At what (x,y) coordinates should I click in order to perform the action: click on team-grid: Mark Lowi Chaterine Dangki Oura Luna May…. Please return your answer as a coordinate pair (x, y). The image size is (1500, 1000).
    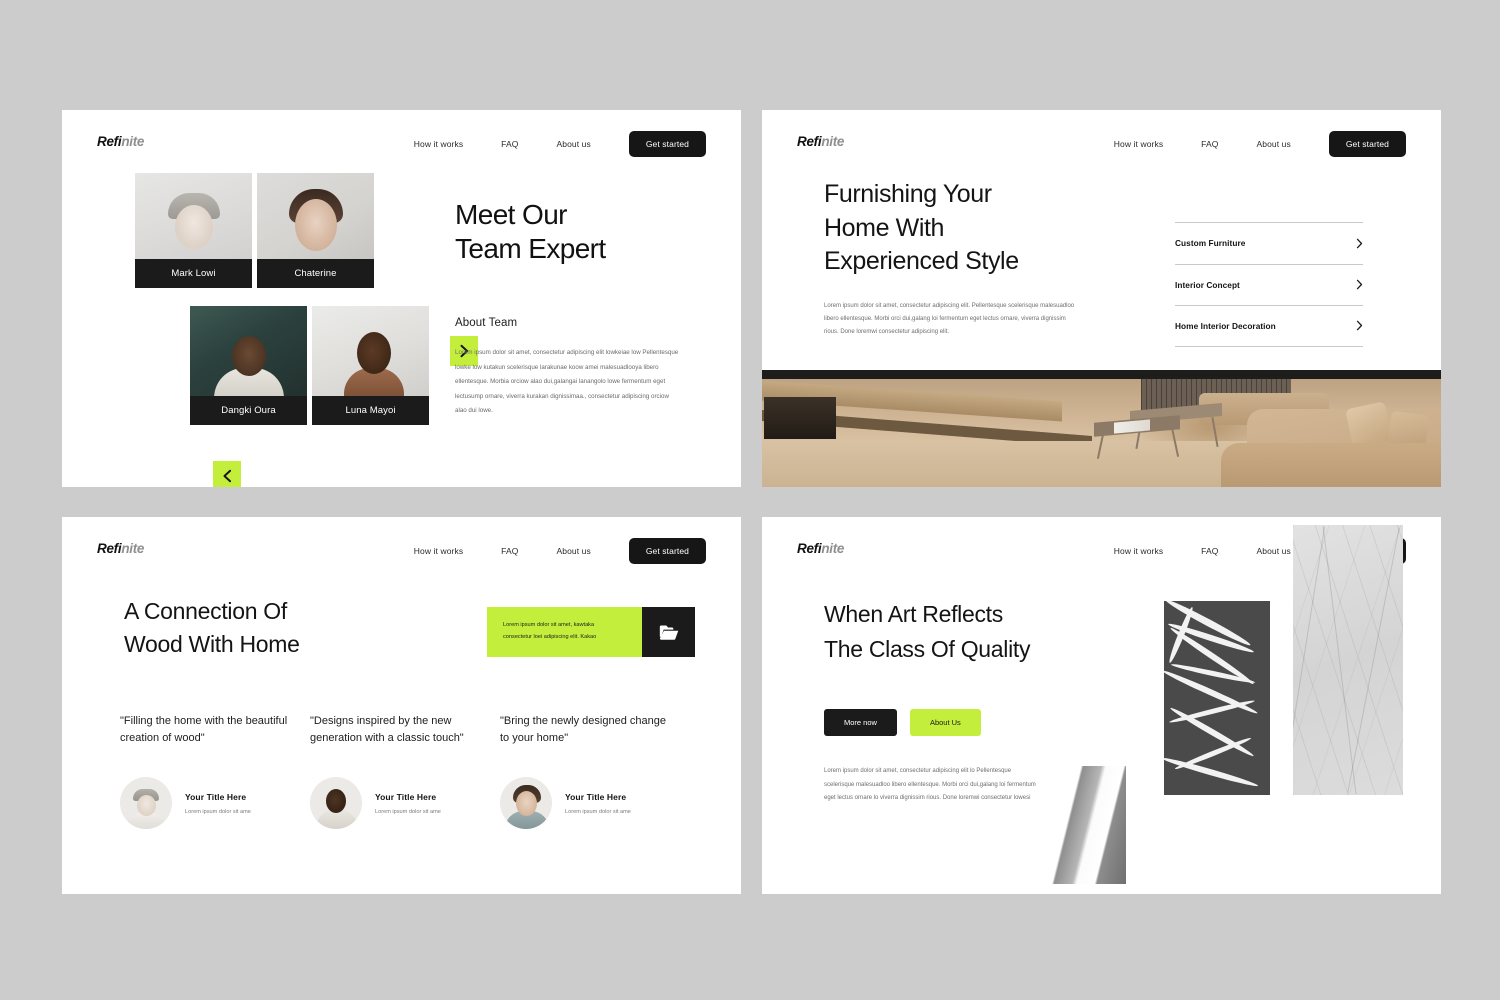
    Looking at the image, I should click on (306, 330).